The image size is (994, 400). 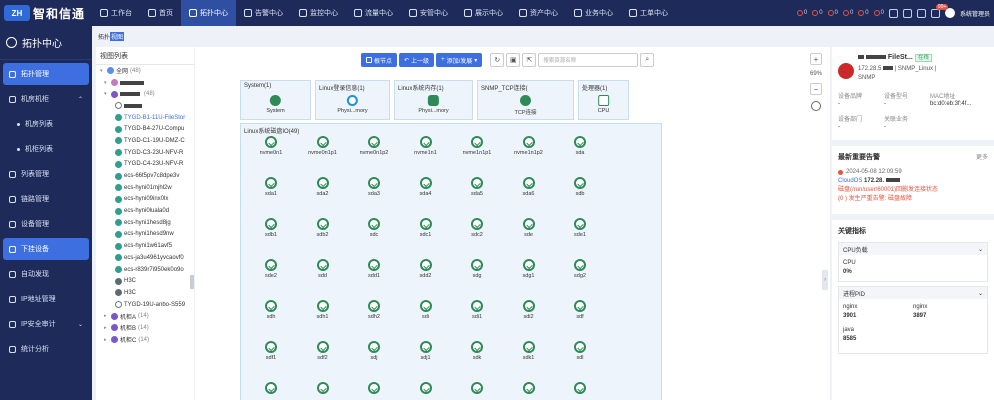 I want to click on tree-node: ▾, so click(x=145, y=83).